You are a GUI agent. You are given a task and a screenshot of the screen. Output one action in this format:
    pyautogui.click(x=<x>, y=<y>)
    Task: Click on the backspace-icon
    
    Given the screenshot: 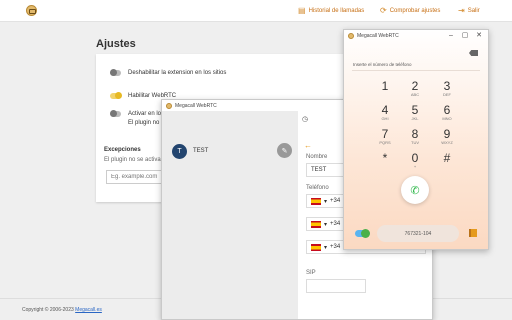 What is the action you would take?
    pyautogui.click(x=473, y=53)
    